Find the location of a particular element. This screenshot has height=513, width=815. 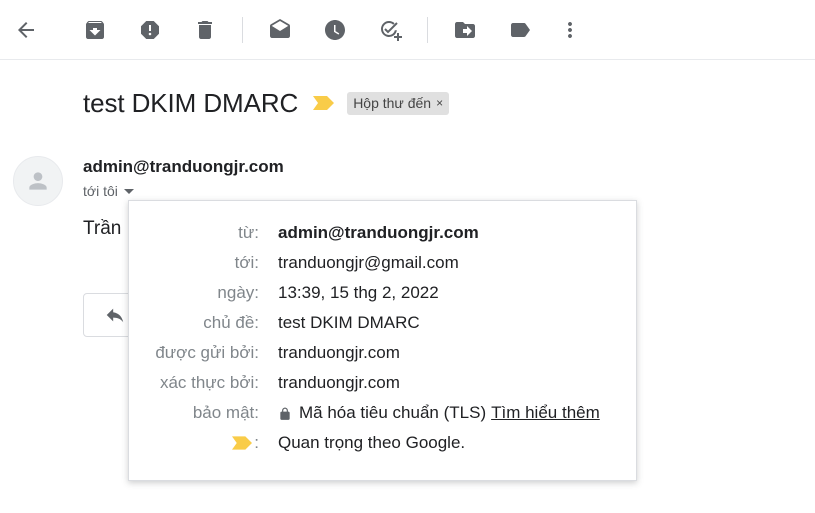

archive-icon is located at coordinates (95, 30).